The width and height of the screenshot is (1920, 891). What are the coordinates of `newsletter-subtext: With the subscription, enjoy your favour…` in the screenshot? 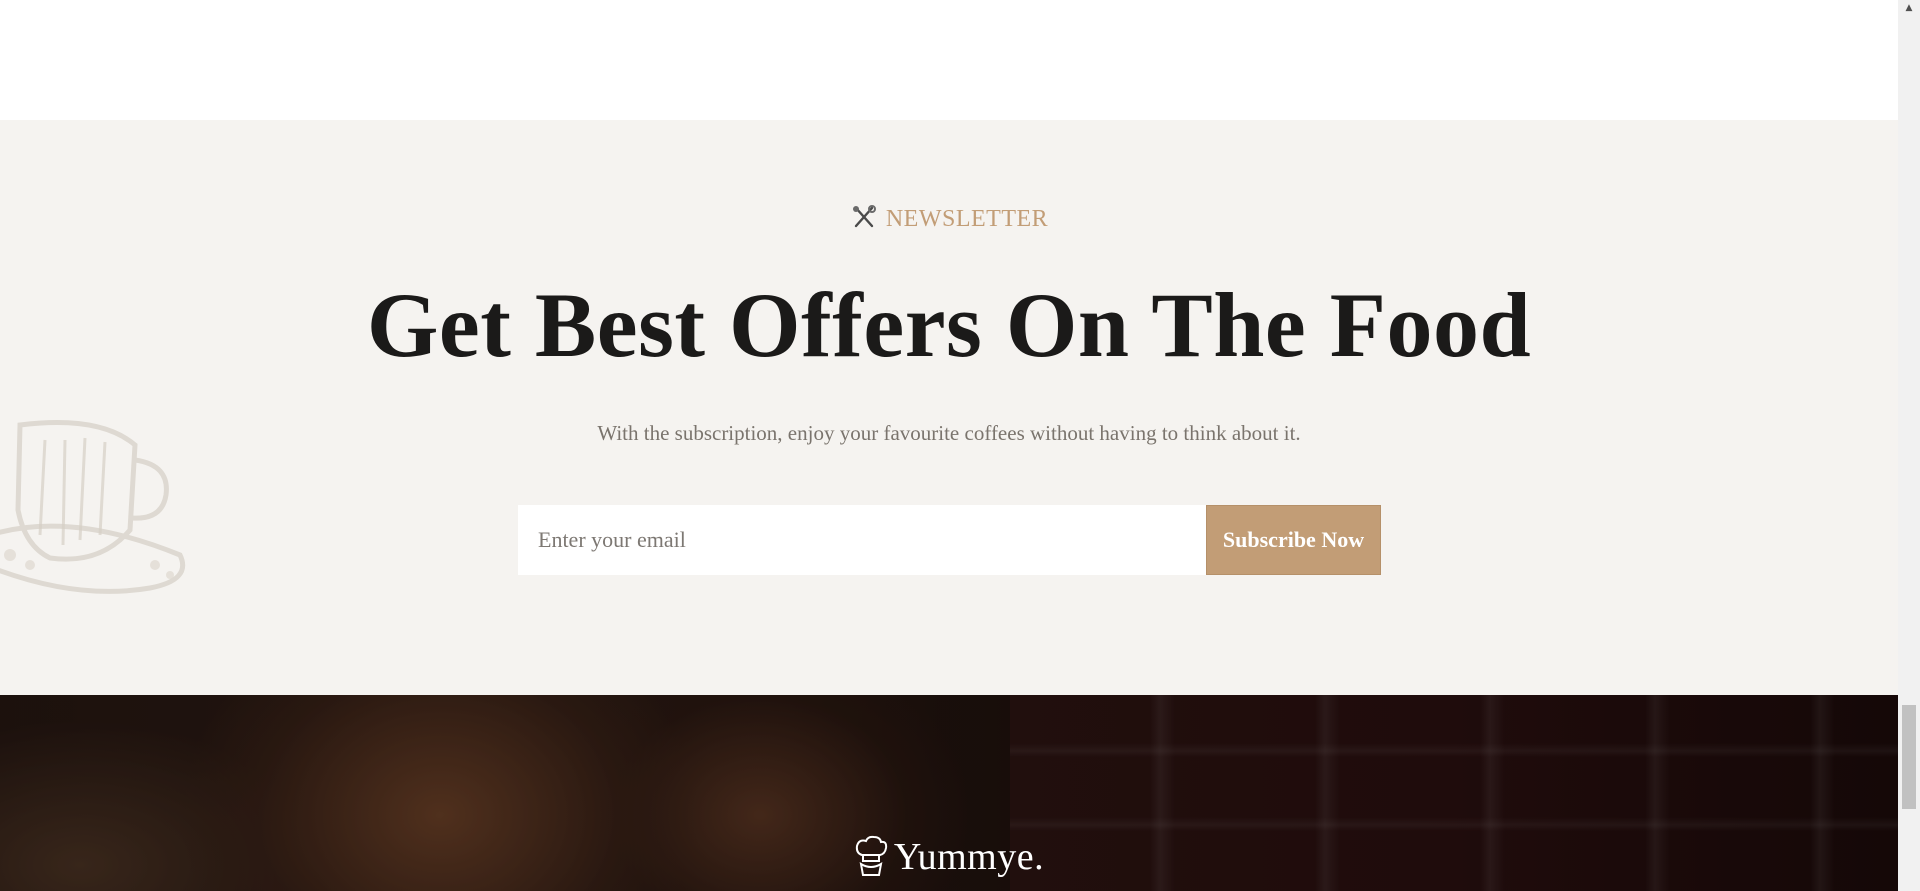 It's located at (949, 433).